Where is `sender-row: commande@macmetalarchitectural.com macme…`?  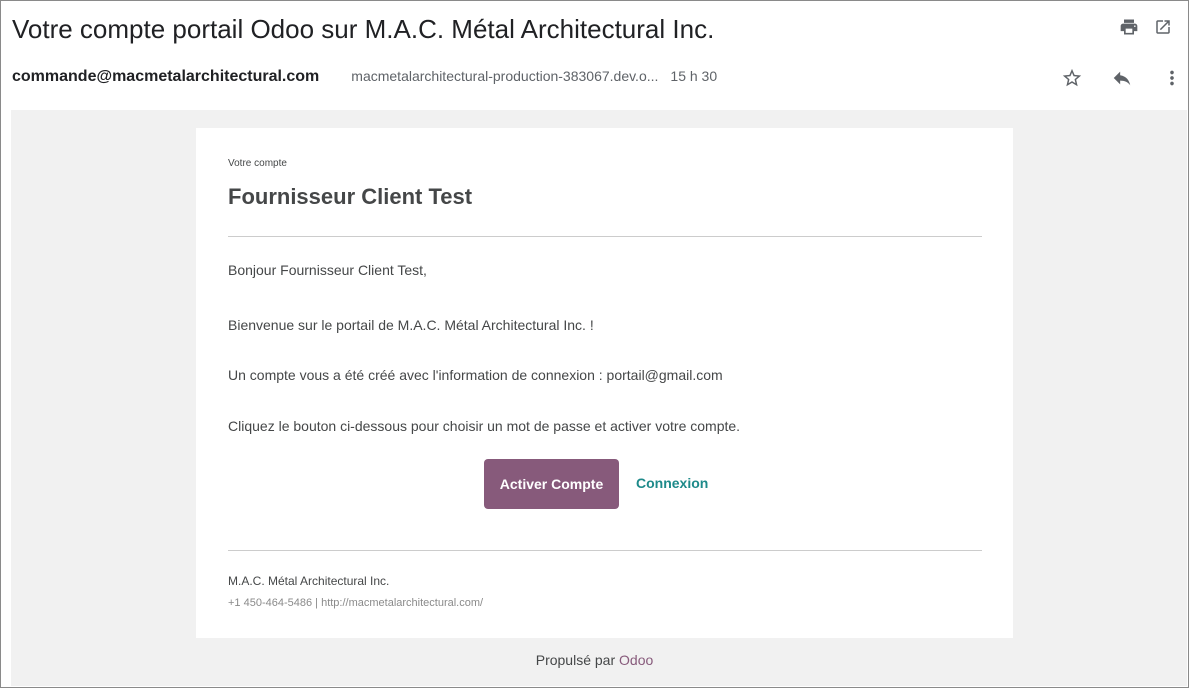 sender-row: commande@macmetalarchitectural.com macme… is located at coordinates (364, 78).